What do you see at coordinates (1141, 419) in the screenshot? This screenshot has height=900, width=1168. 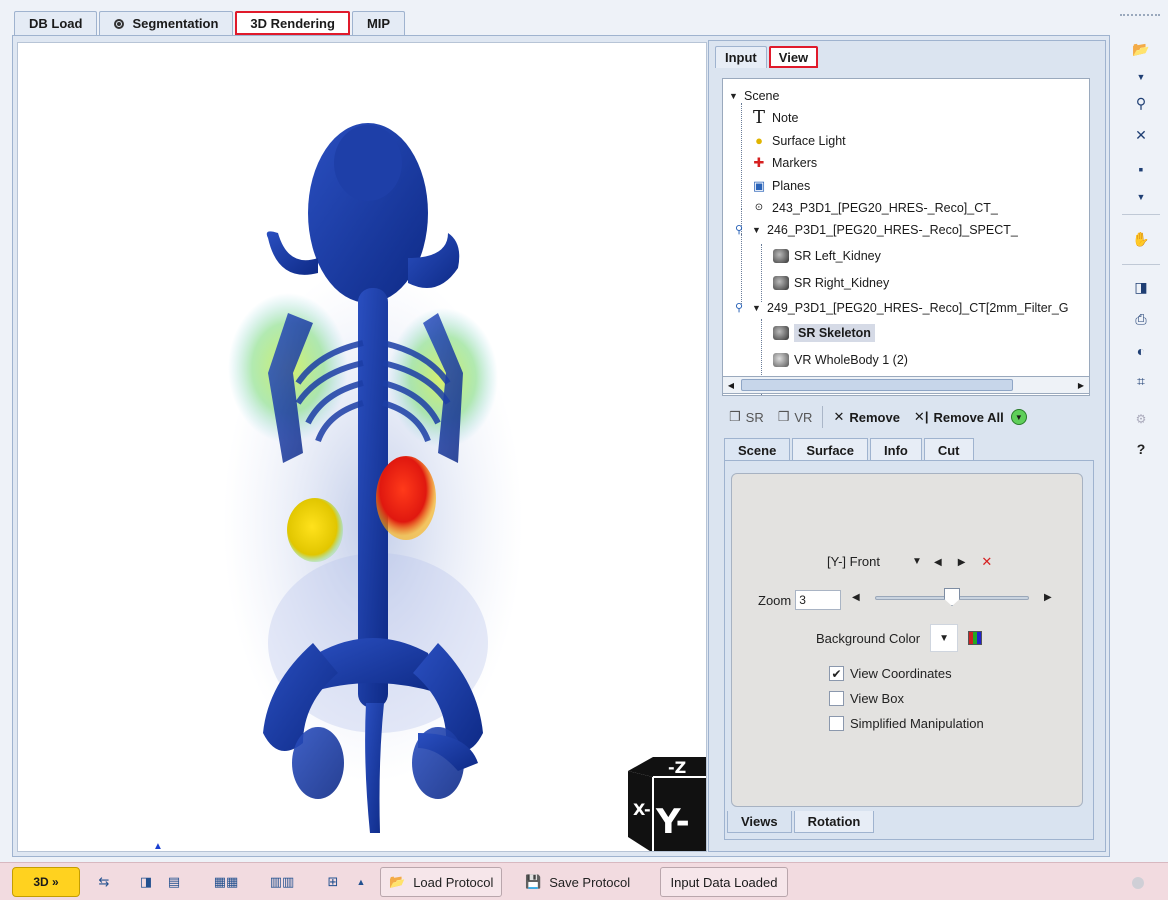 I see `link-icon: ⚙` at bounding box center [1141, 419].